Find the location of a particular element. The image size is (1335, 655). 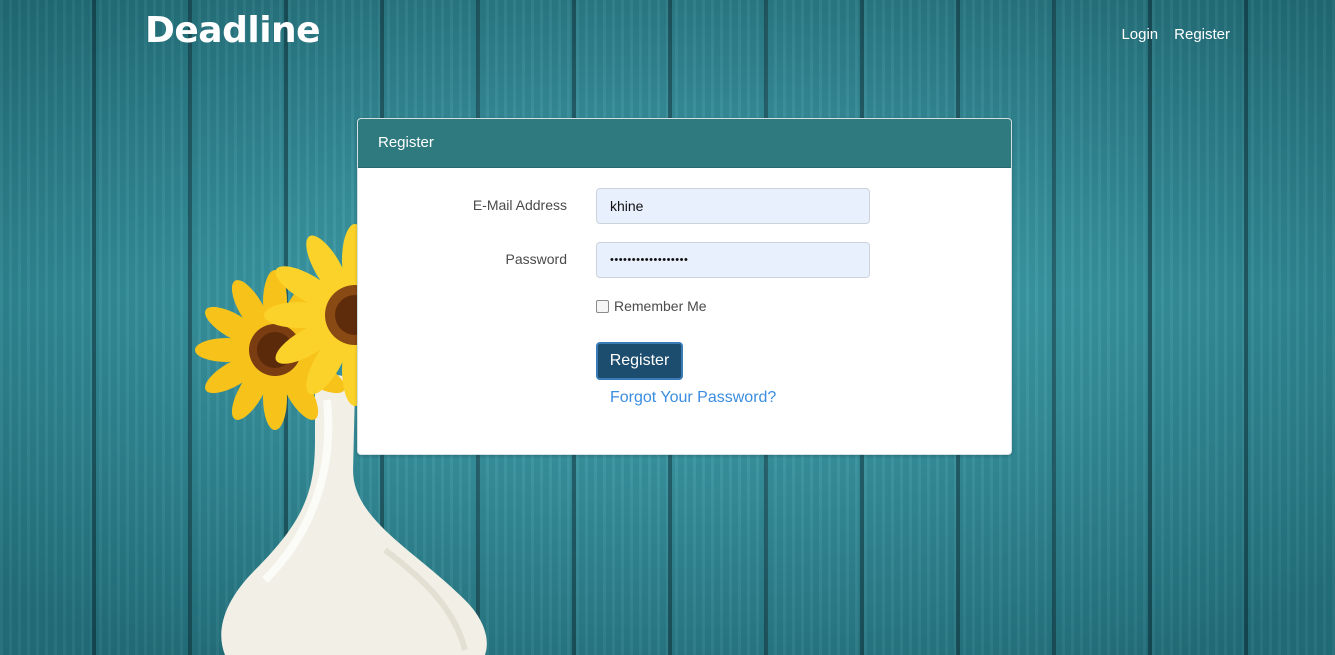

register-button: Register is located at coordinates (639, 361).